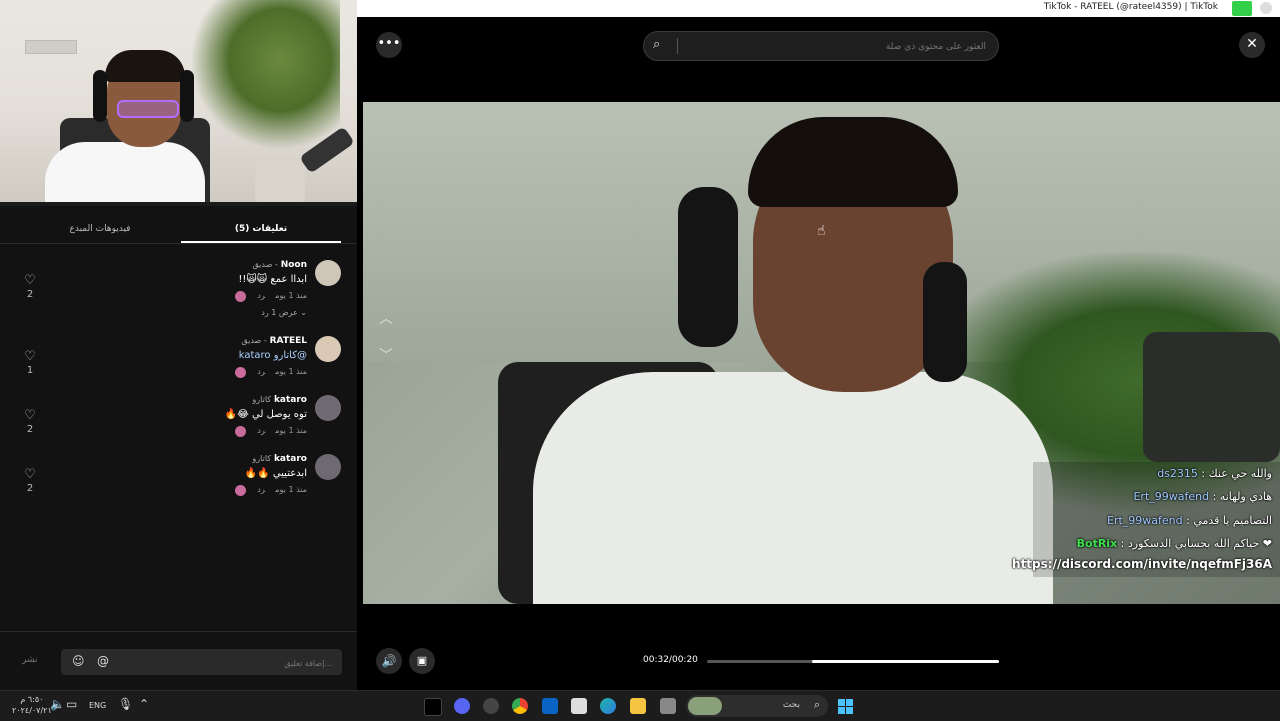 The height and width of the screenshot is (721, 1280). I want to click on edge-app-icon, so click(608, 706).